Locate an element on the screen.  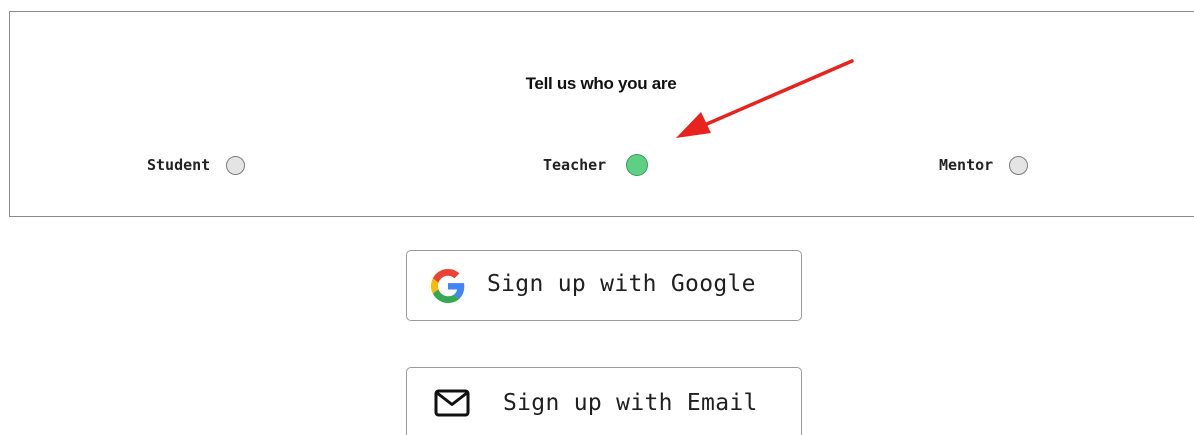
role-label-student: Student is located at coordinates (179, 165).